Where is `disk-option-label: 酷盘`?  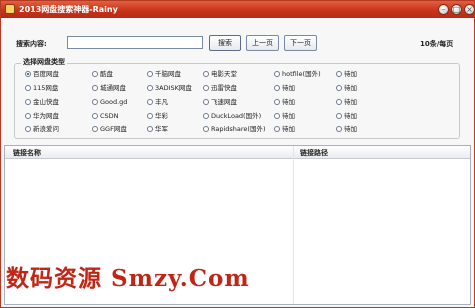
disk-option-label: 酷盘 is located at coordinates (106, 74).